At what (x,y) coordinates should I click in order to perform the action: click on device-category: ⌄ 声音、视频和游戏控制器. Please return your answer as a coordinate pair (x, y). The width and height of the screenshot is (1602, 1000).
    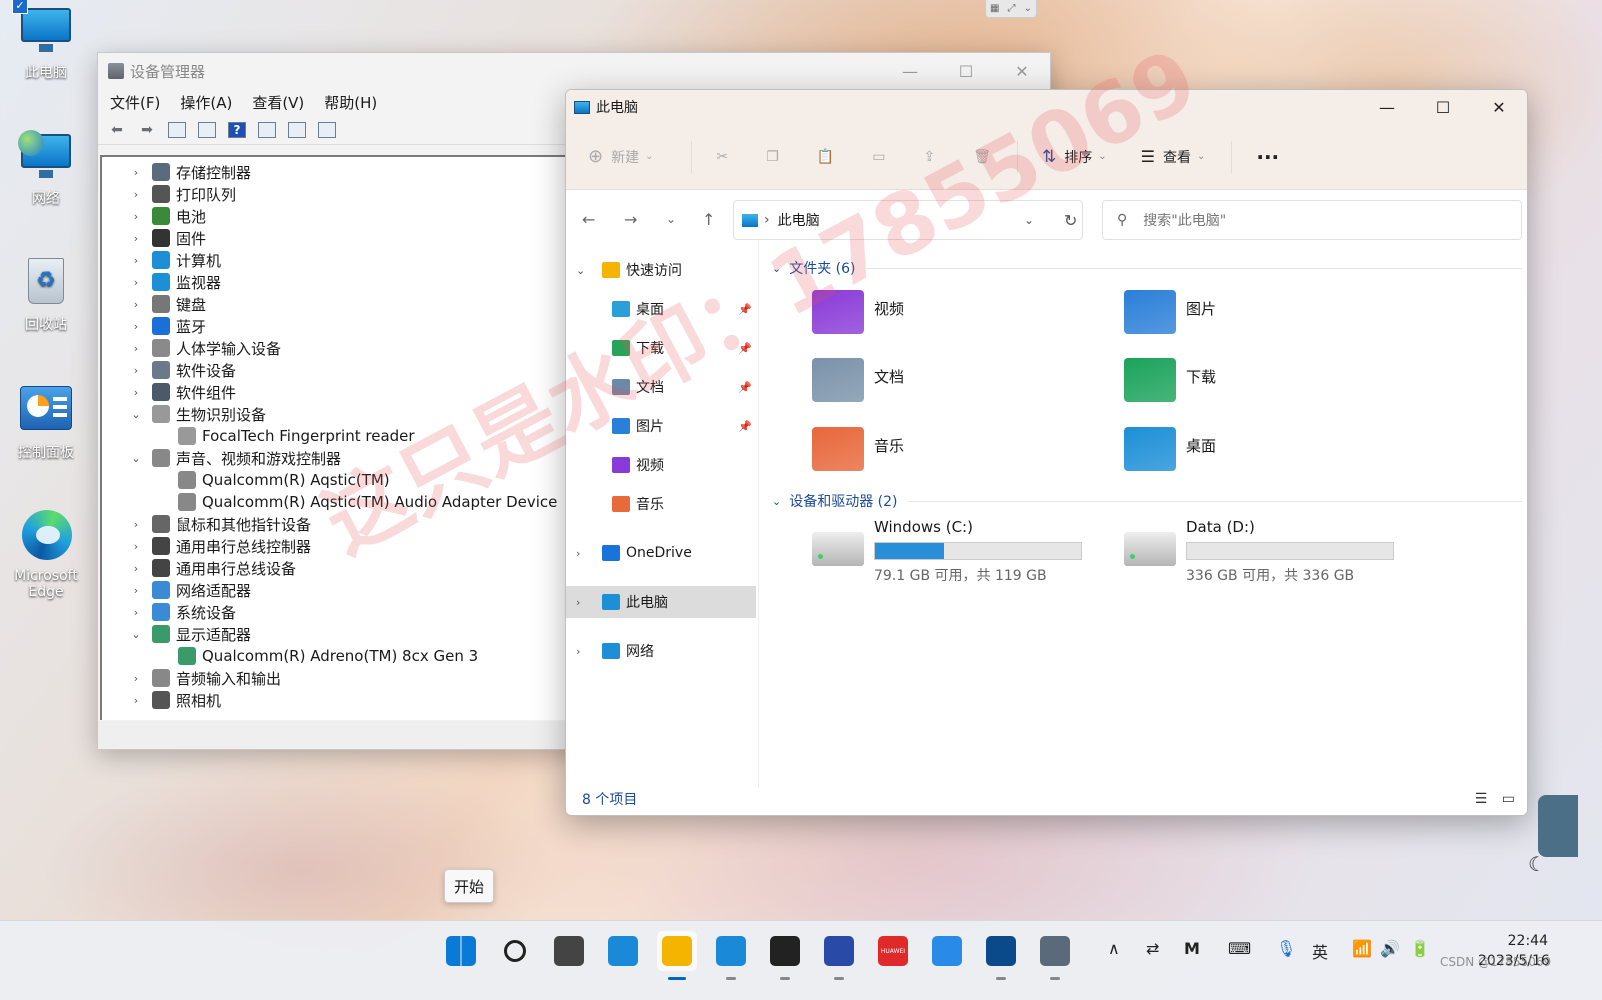
    Looking at the image, I should click on (234, 458).